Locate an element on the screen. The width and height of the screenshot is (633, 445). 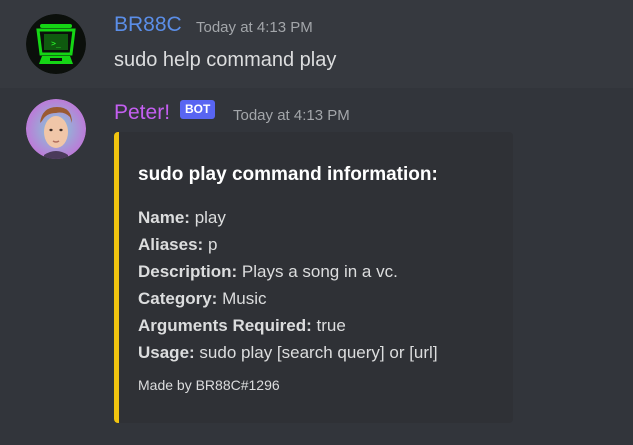
field-key: Arguments Required: is located at coordinates (225, 325).